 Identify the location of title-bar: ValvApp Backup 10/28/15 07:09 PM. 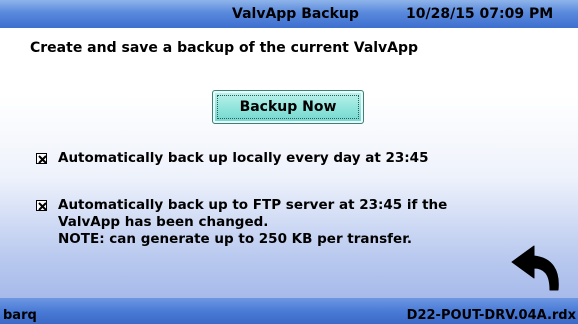
(289, 14).